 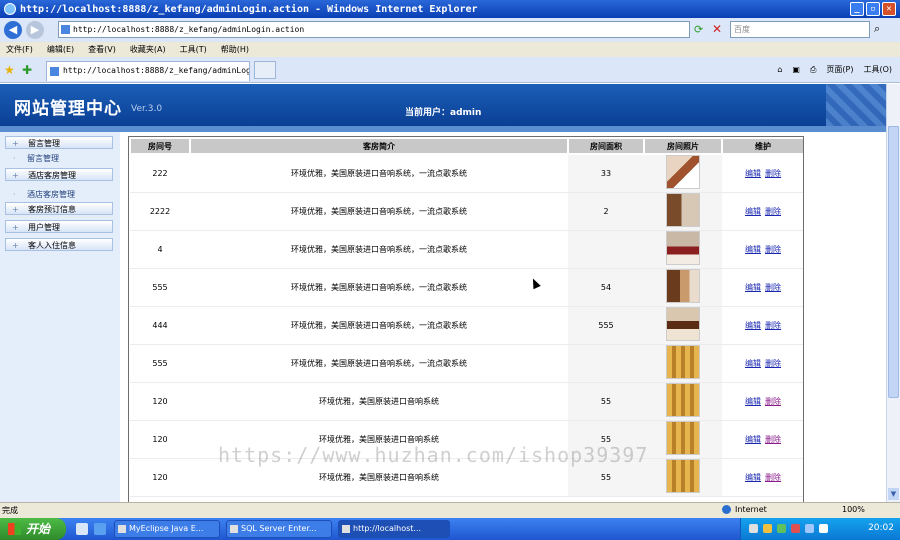 I want to click on start-button: 开始, so click(x=33, y=529).